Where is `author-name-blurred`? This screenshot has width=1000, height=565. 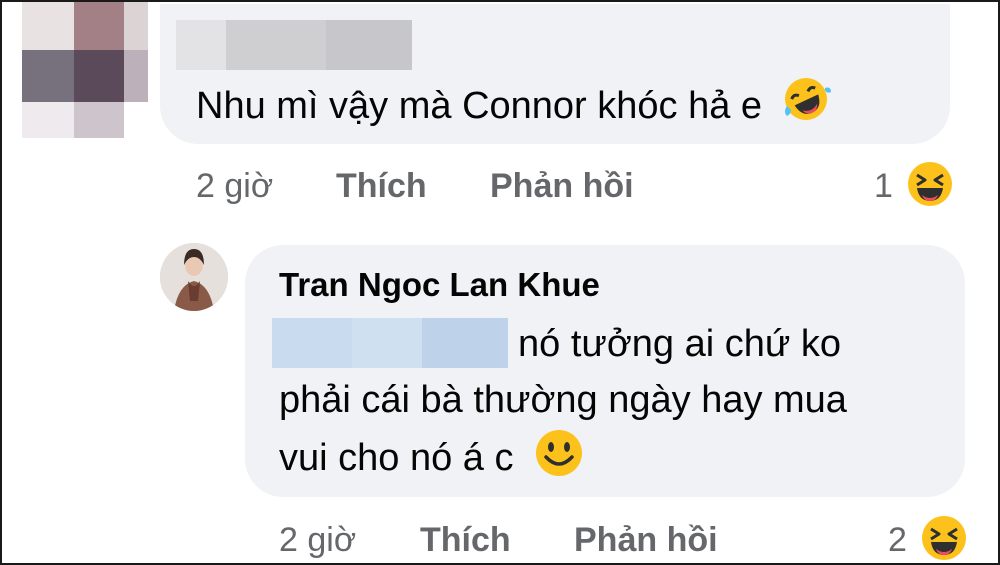
author-name-blurred is located at coordinates (294, 45).